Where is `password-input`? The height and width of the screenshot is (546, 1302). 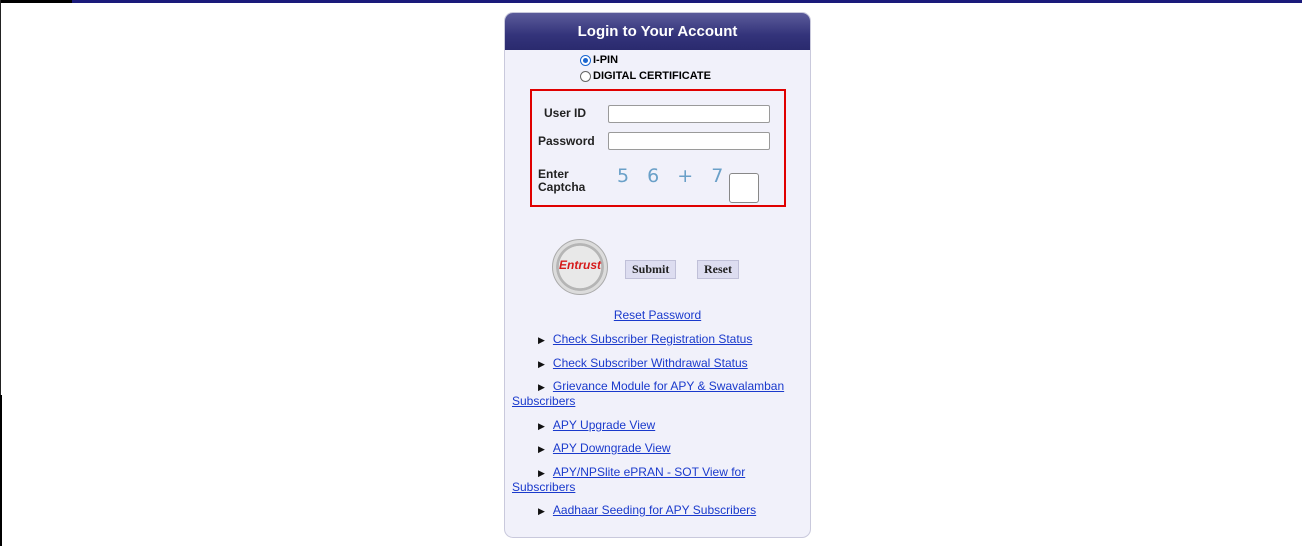 password-input is located at coordinates (689, 141).